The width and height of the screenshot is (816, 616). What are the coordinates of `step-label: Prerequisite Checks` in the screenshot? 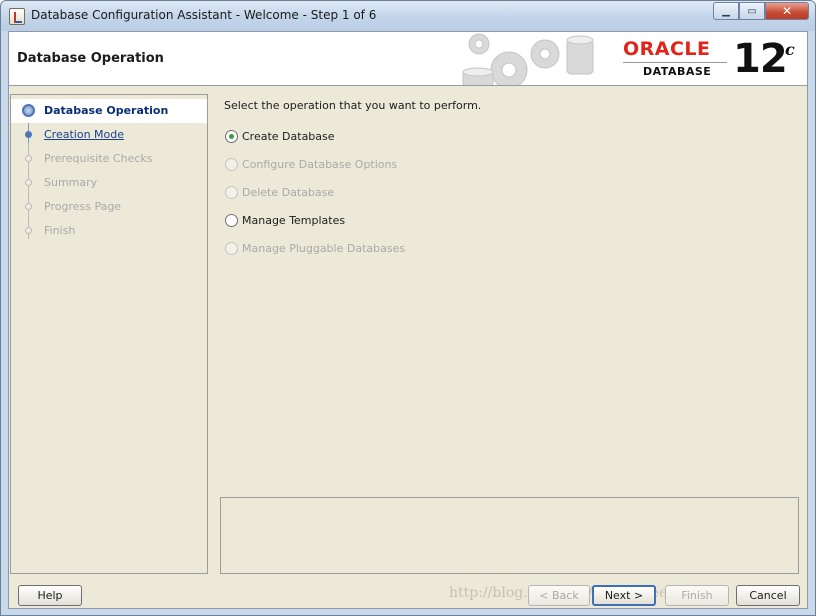 It's located at (98, 158).